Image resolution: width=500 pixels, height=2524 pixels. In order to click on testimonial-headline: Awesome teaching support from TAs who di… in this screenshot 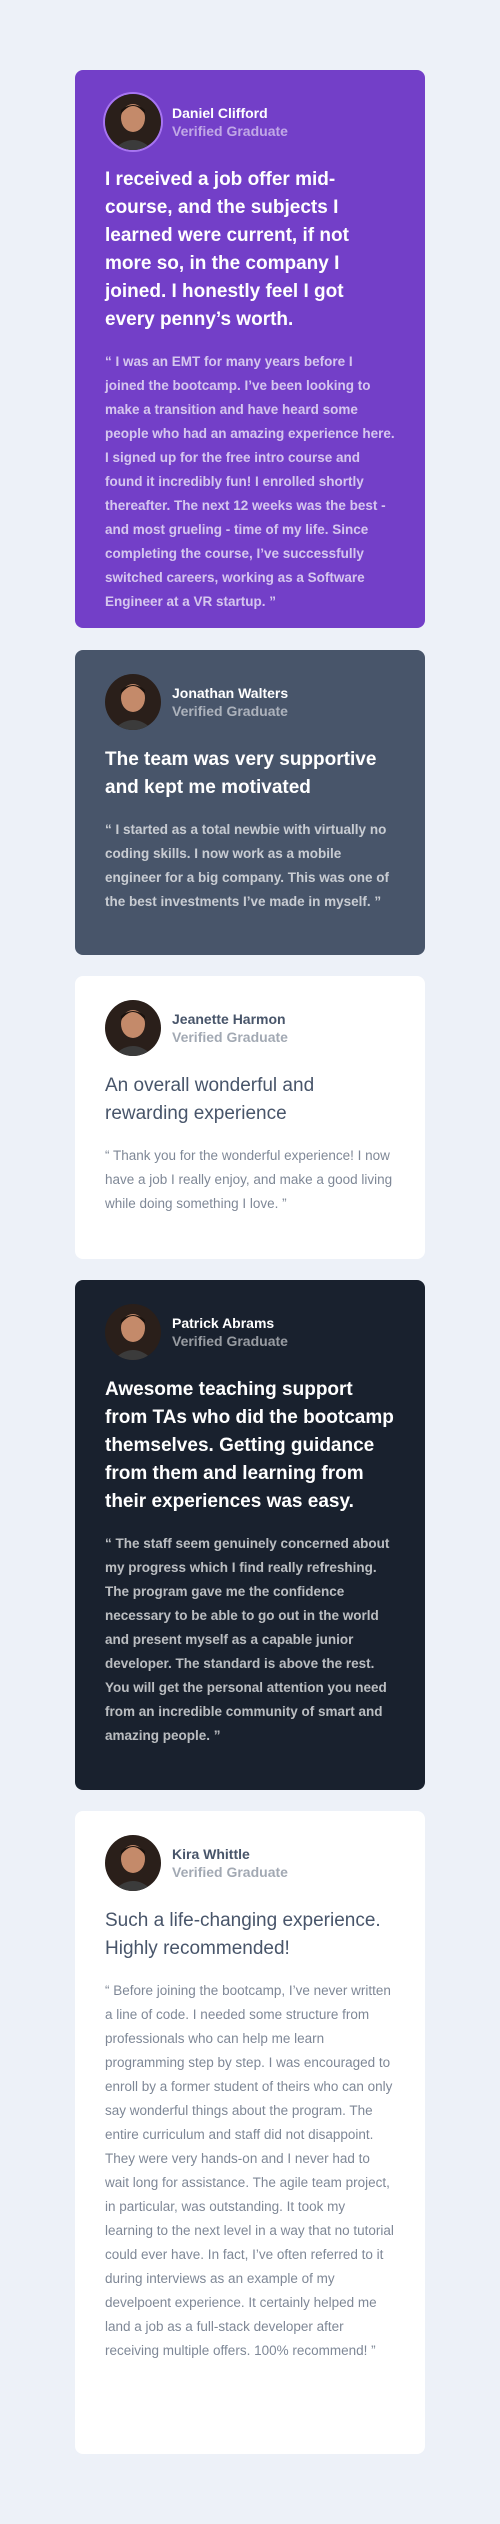, I will do `click(249, 1445)`.